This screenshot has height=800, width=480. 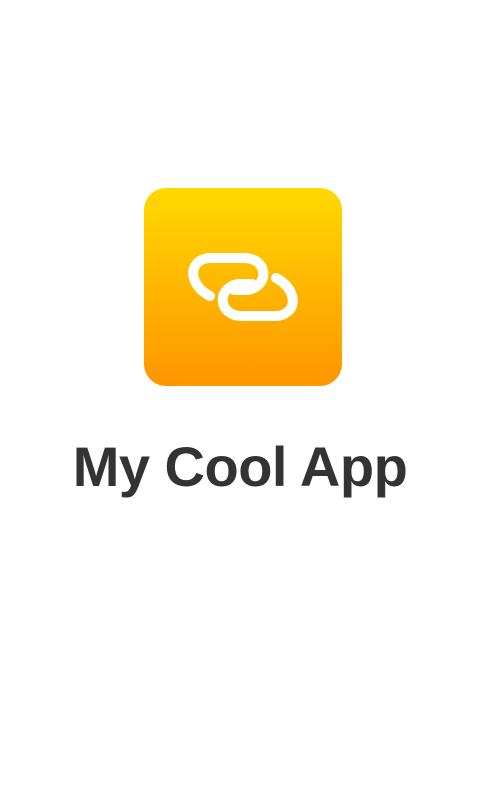 What do you see at coordinates (240, 466) in the screenshot?
I see `app-name-title: My Cool App` at bounding box center [240, 466].